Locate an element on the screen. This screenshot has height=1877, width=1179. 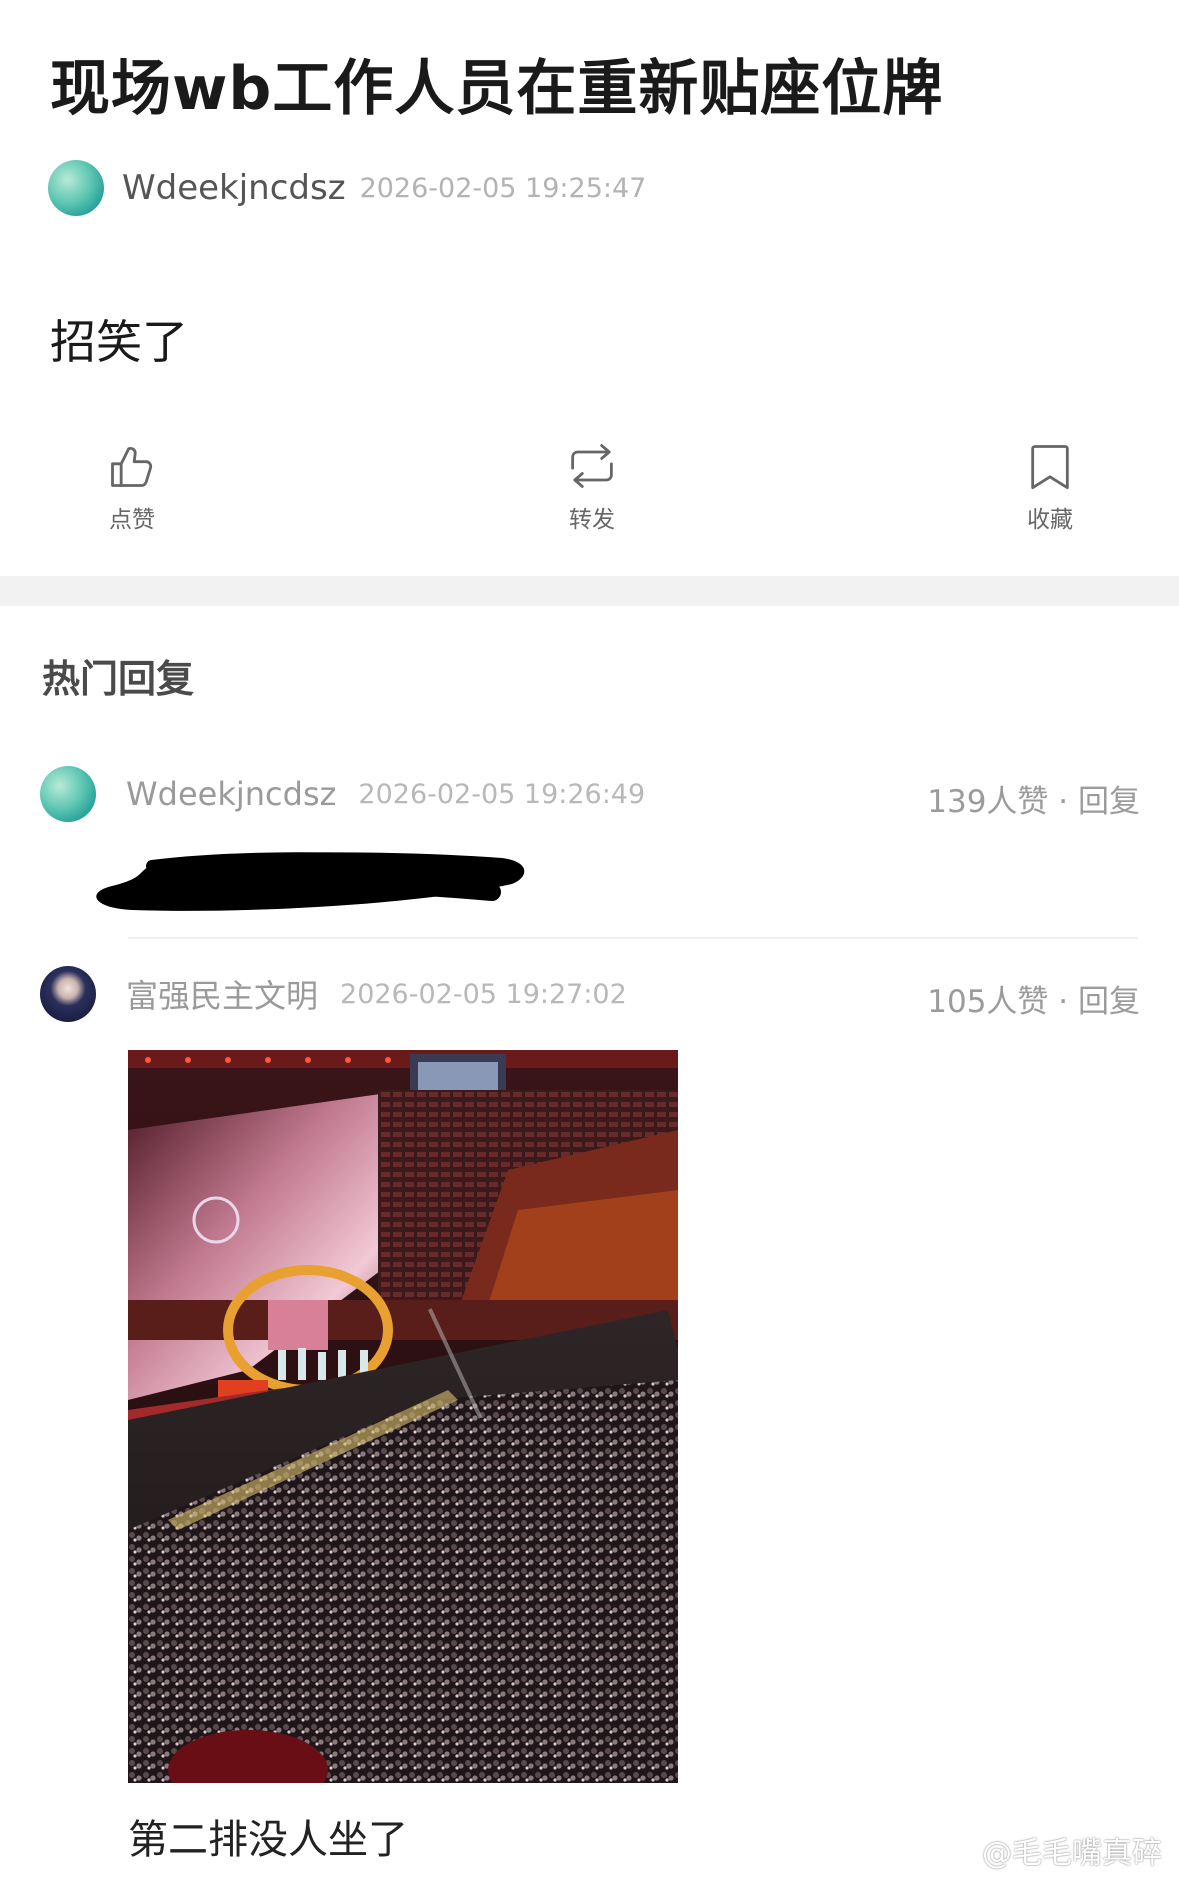
reply-caption: 第二排没人坐了 is located at coordinates (268, 1840).